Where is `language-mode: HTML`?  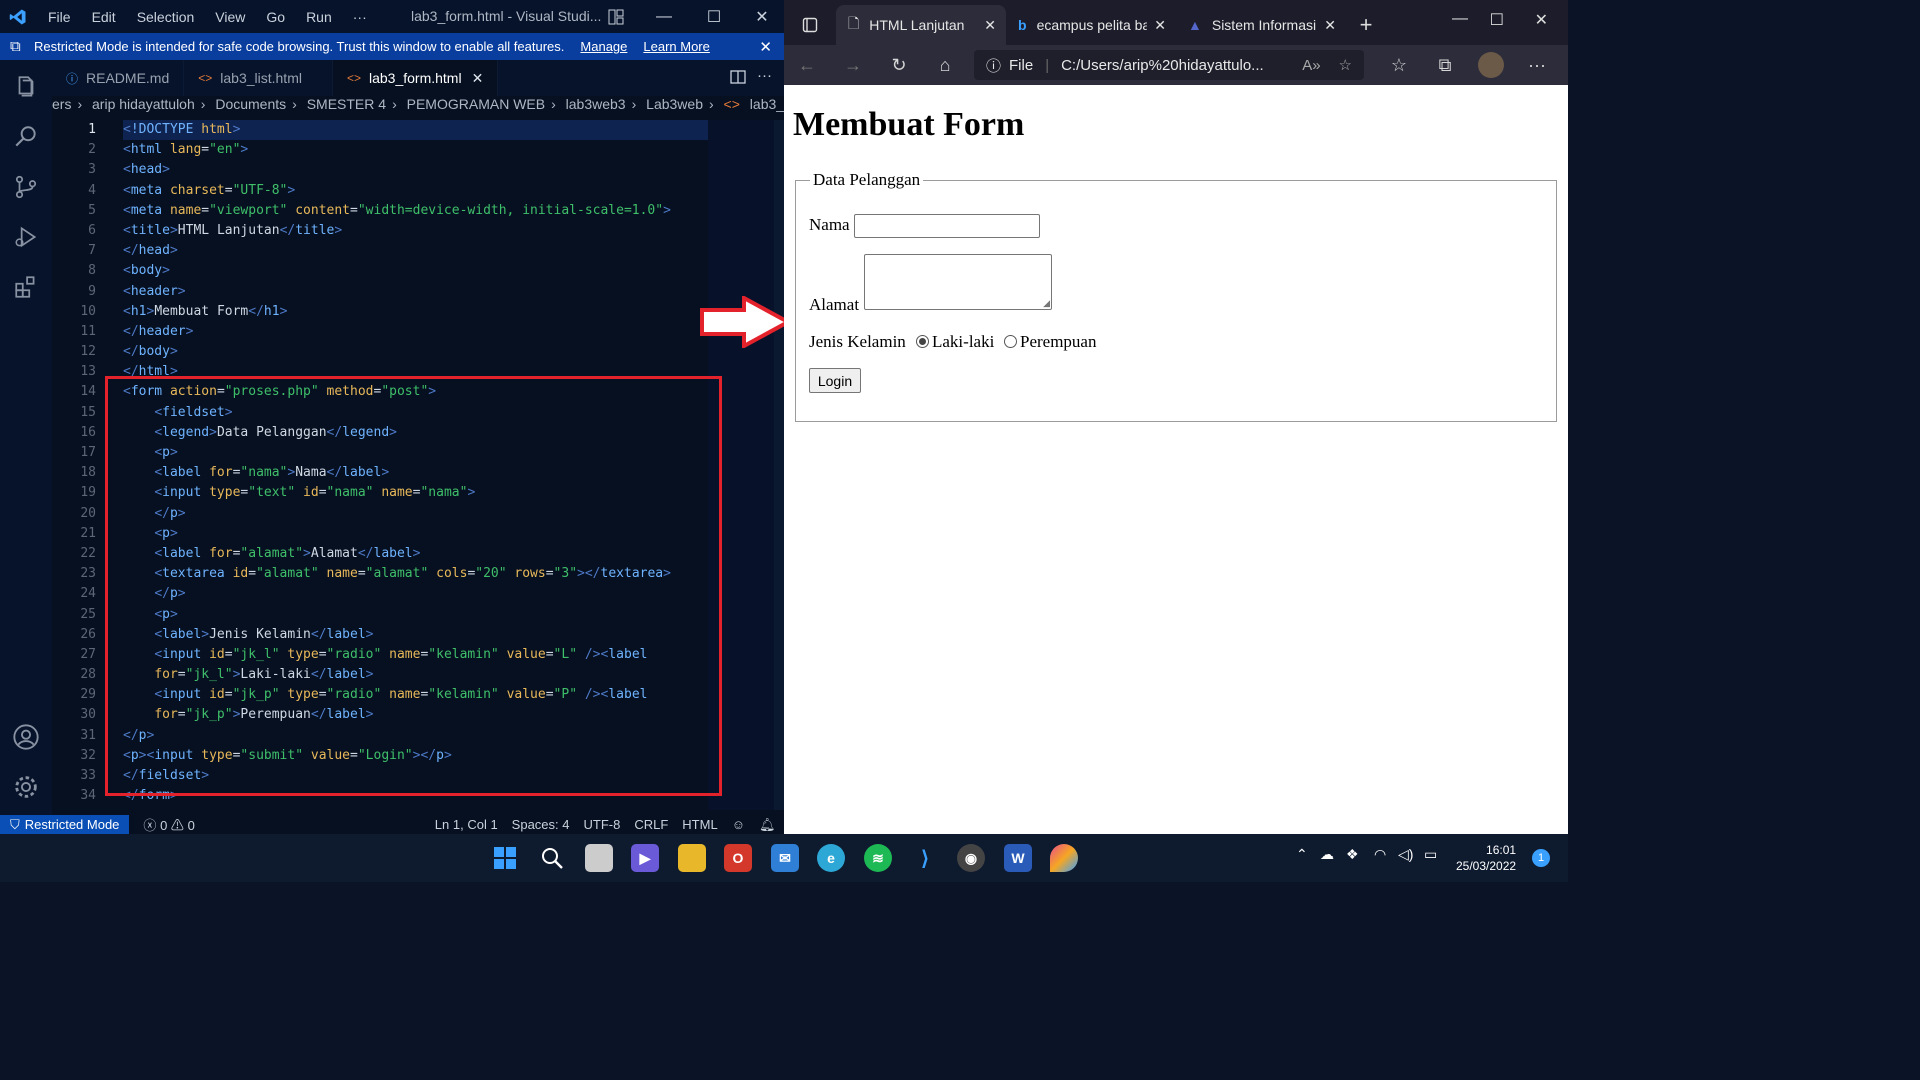 language-mode: HTML is located at coordinates (699, 824).